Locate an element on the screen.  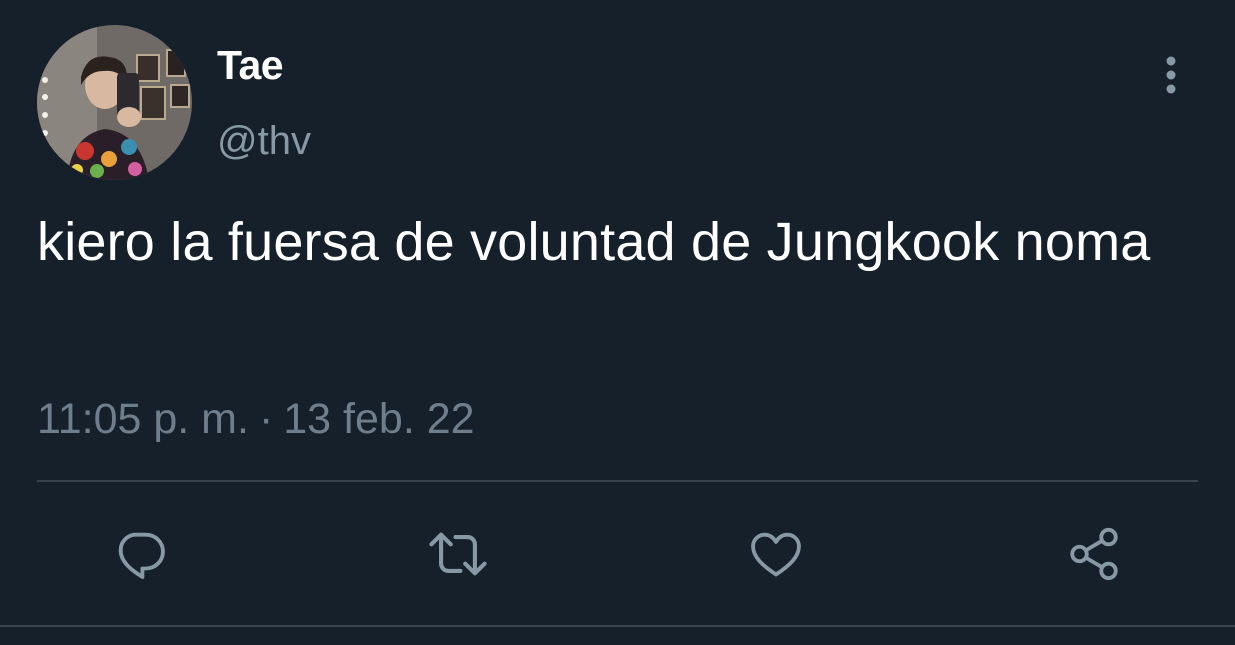
like-button is located at coordinates (776, 554).